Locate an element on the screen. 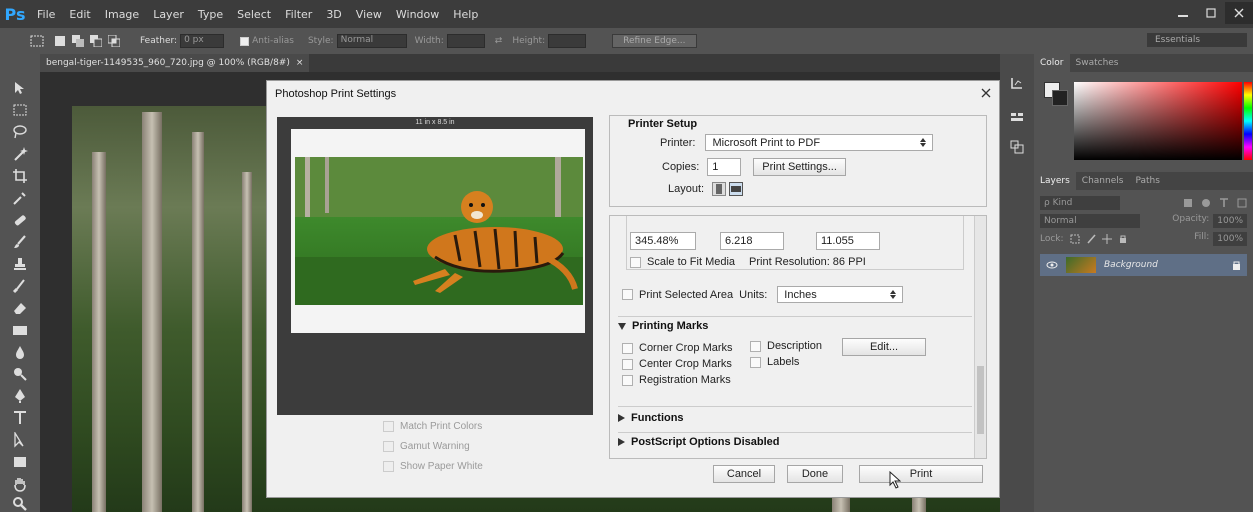  workspace-switcher: Essentials is located at coordinates (1197, 40).